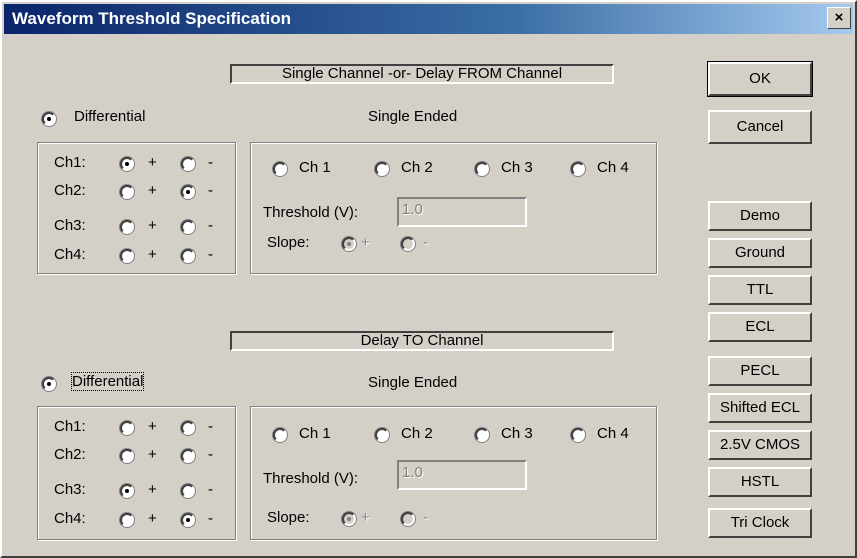 This screenshot has width=857, height=558. I want to click on section1-ch1-label: Ch1:, so click(70, 162).